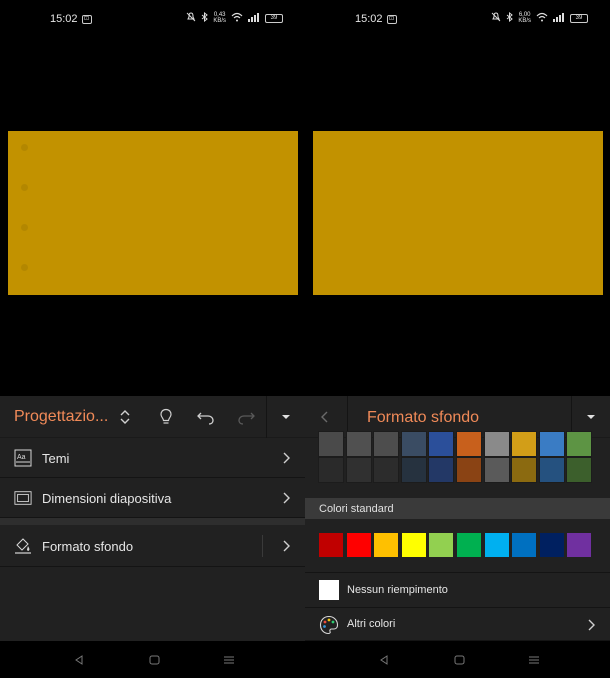 The image size is (610, 678). What do you see at coordinates (219, 18) in the screenshot?
I see `network-speed: 0,43 KB/s` at bounding box center [219, 18].